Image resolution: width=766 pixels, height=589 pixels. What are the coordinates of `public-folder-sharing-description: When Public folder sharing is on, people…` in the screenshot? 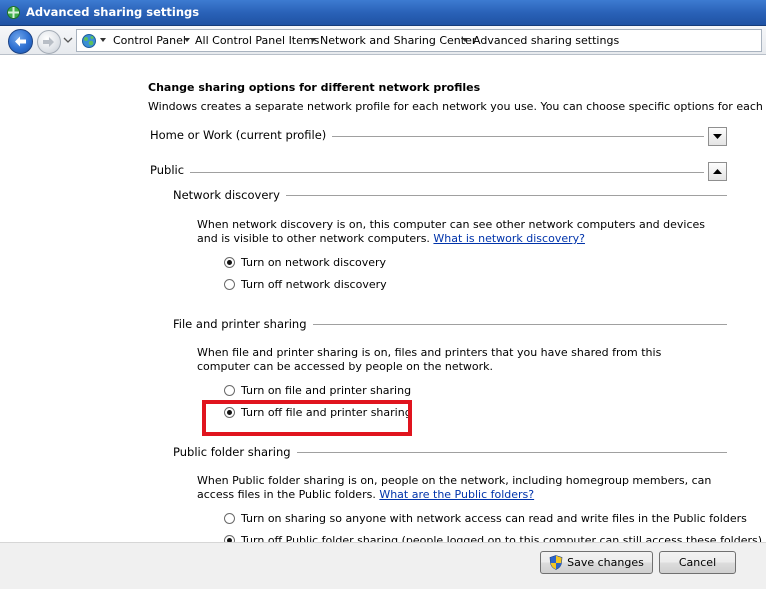 It's located at (457, 488).